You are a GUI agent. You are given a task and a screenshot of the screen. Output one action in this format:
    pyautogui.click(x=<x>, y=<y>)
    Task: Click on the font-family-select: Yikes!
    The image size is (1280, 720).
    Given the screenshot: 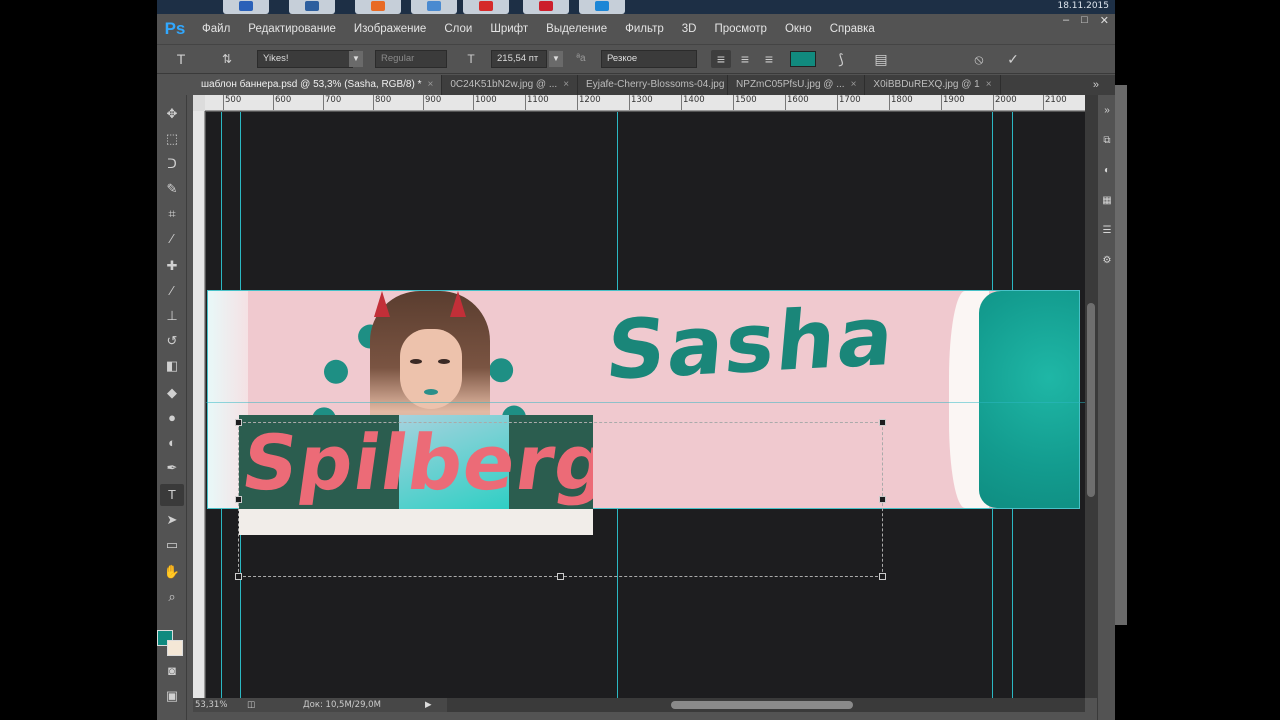 What is the action you would take?
    pyautogui.click(x=305, y=59)
    